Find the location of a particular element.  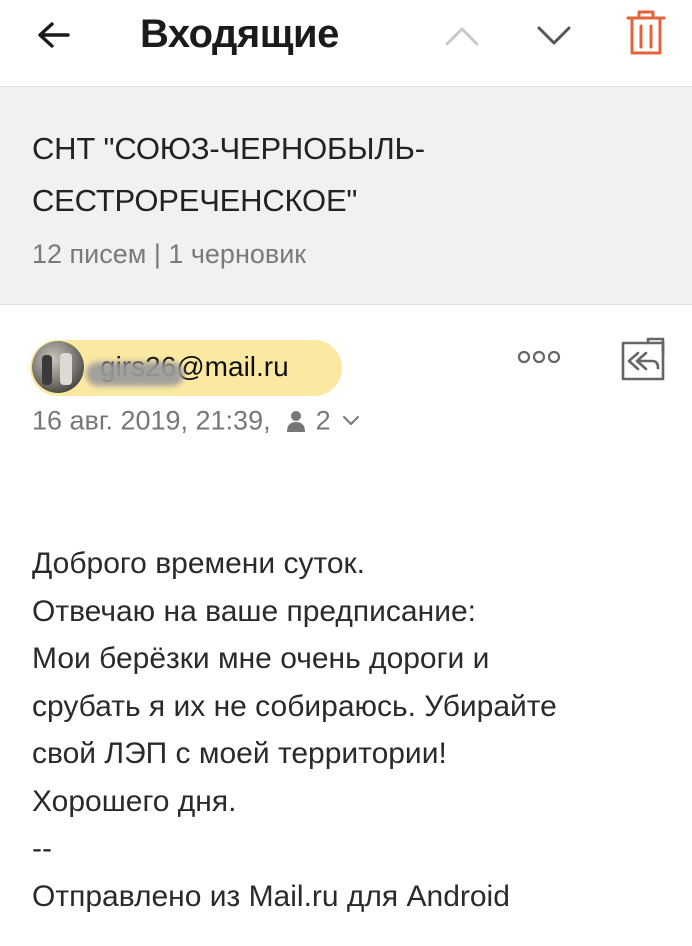

avatar is located at coordinates (58, 367).